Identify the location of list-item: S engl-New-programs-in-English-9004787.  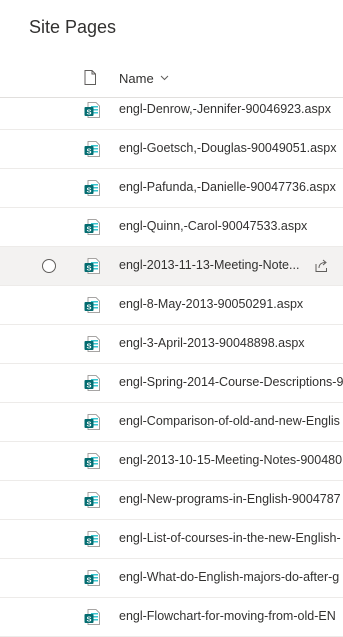
(171, 500).